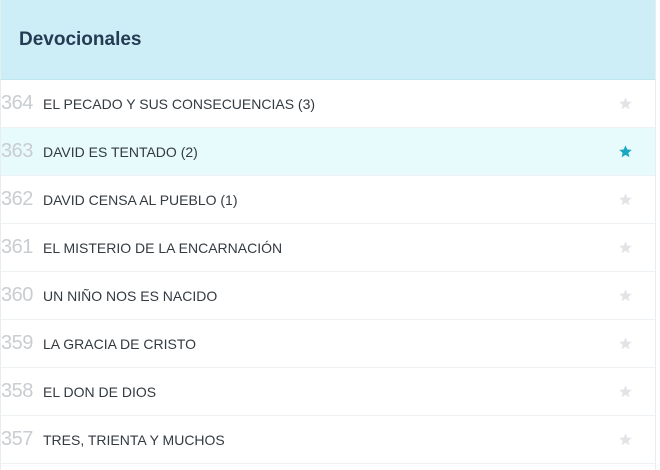  I want to click on list-item: 358 EL DON DE DIOS, so click(328, 392).